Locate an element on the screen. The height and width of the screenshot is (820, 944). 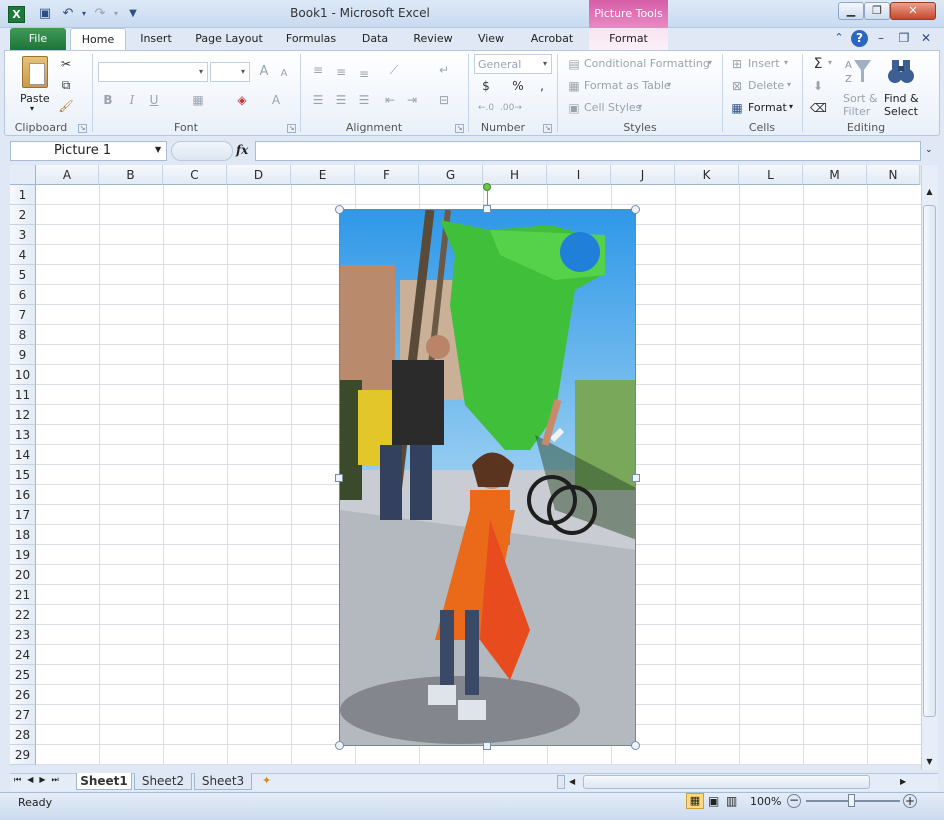
fill-color-icon: ◈ is located at coordinates (242, 100).